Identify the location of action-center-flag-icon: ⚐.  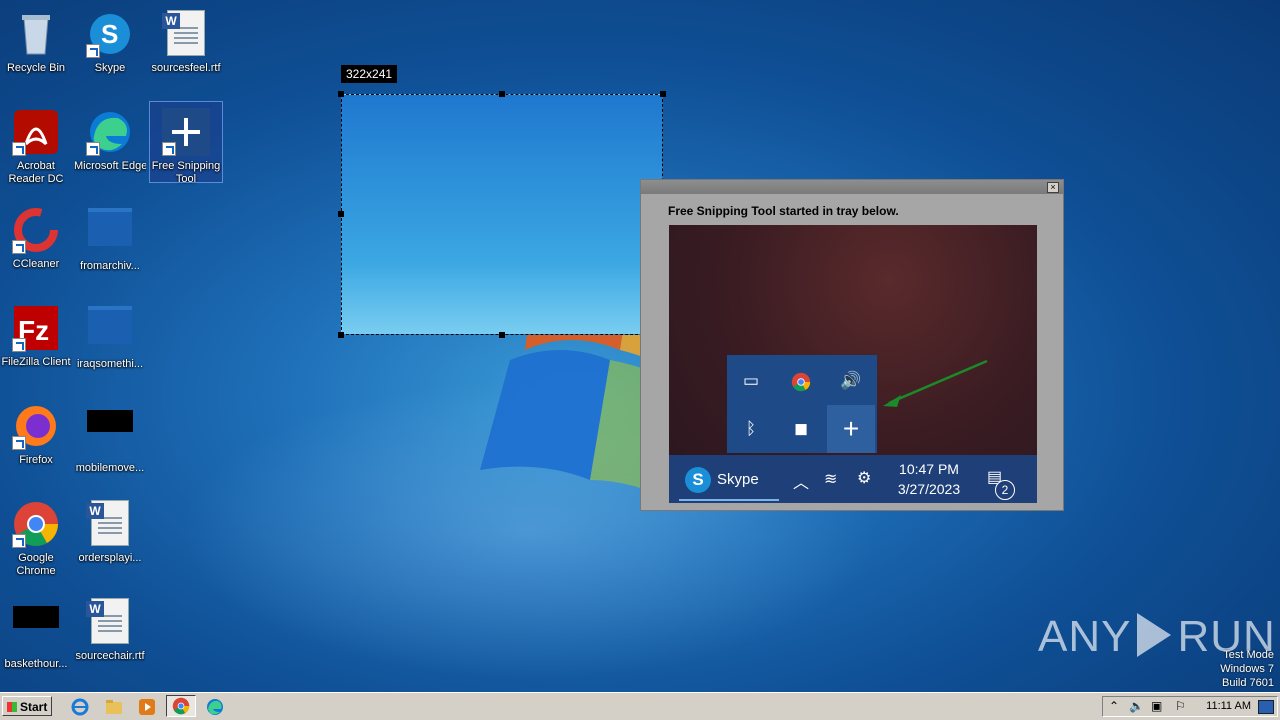
(1180, 706).